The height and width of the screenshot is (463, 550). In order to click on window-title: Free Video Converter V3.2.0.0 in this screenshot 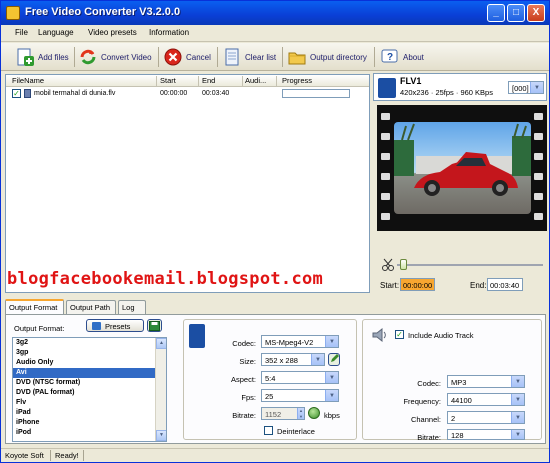, I will do `click(103, 12)`.